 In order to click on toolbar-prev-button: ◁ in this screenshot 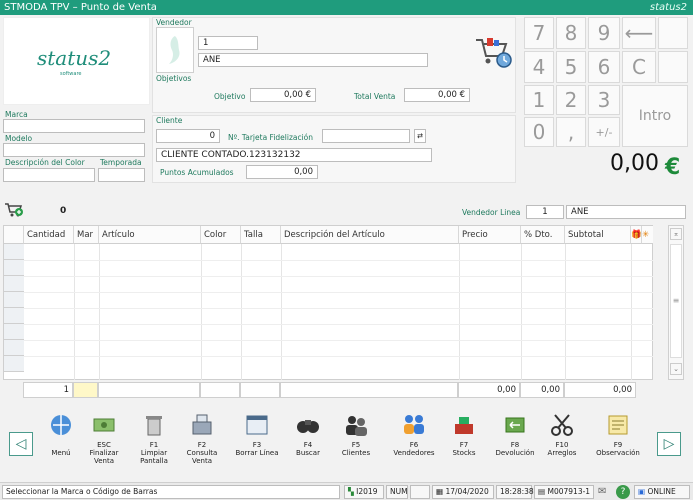, I will do `click(21, 444)`.